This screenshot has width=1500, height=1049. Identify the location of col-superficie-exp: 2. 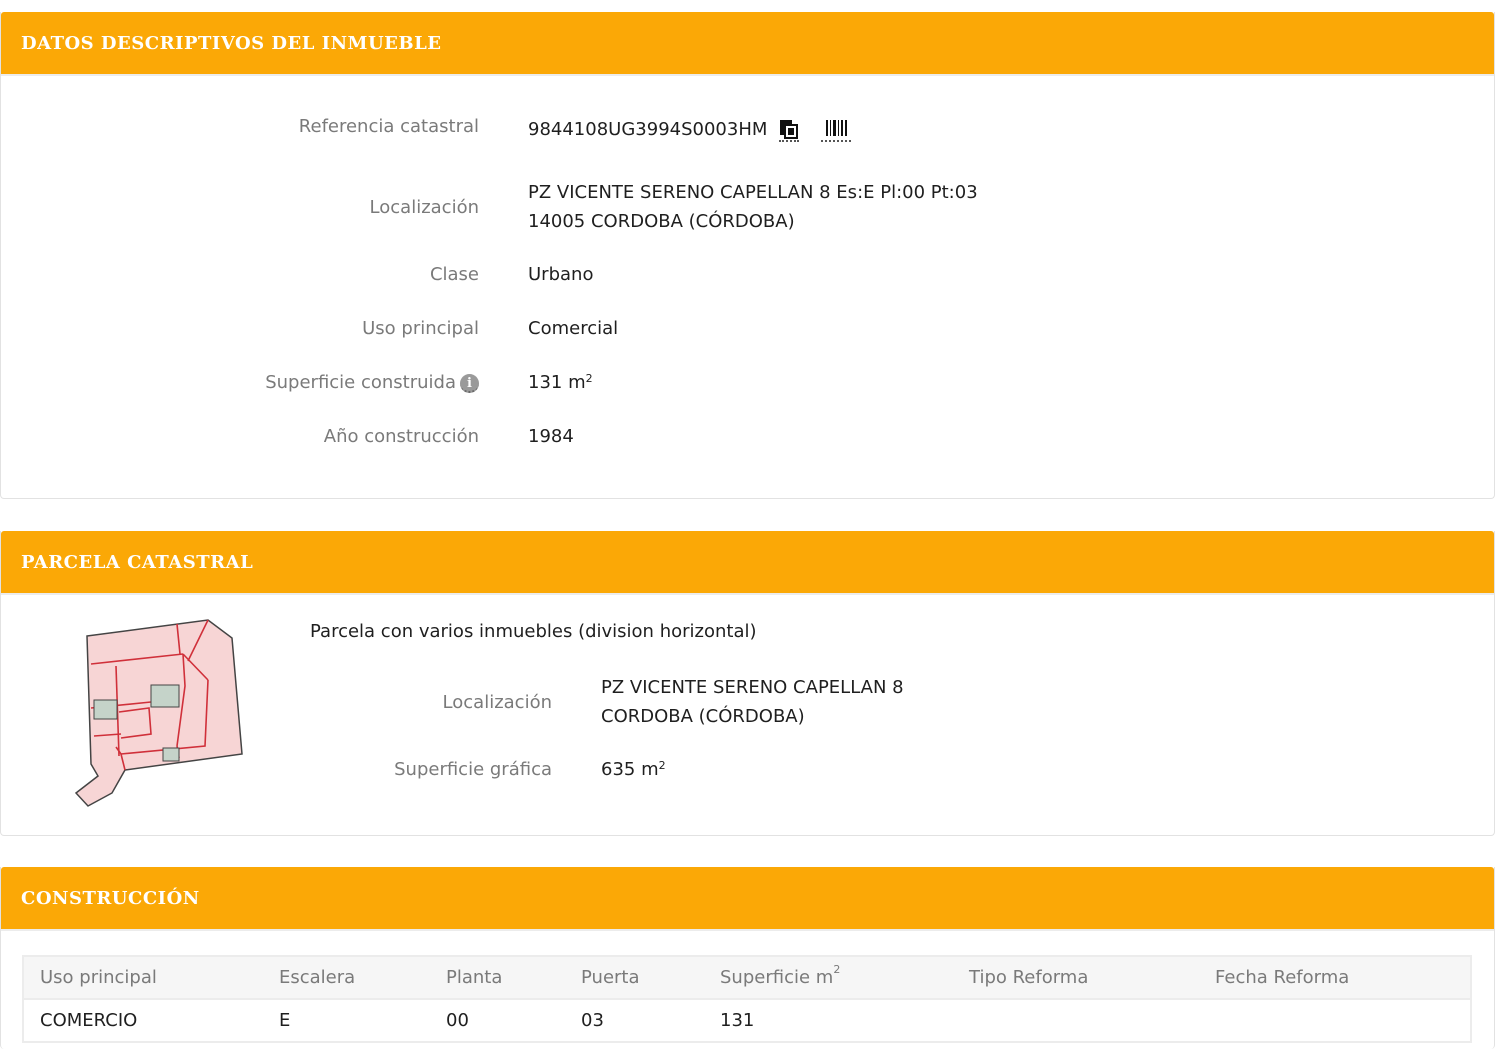
(837, 969).